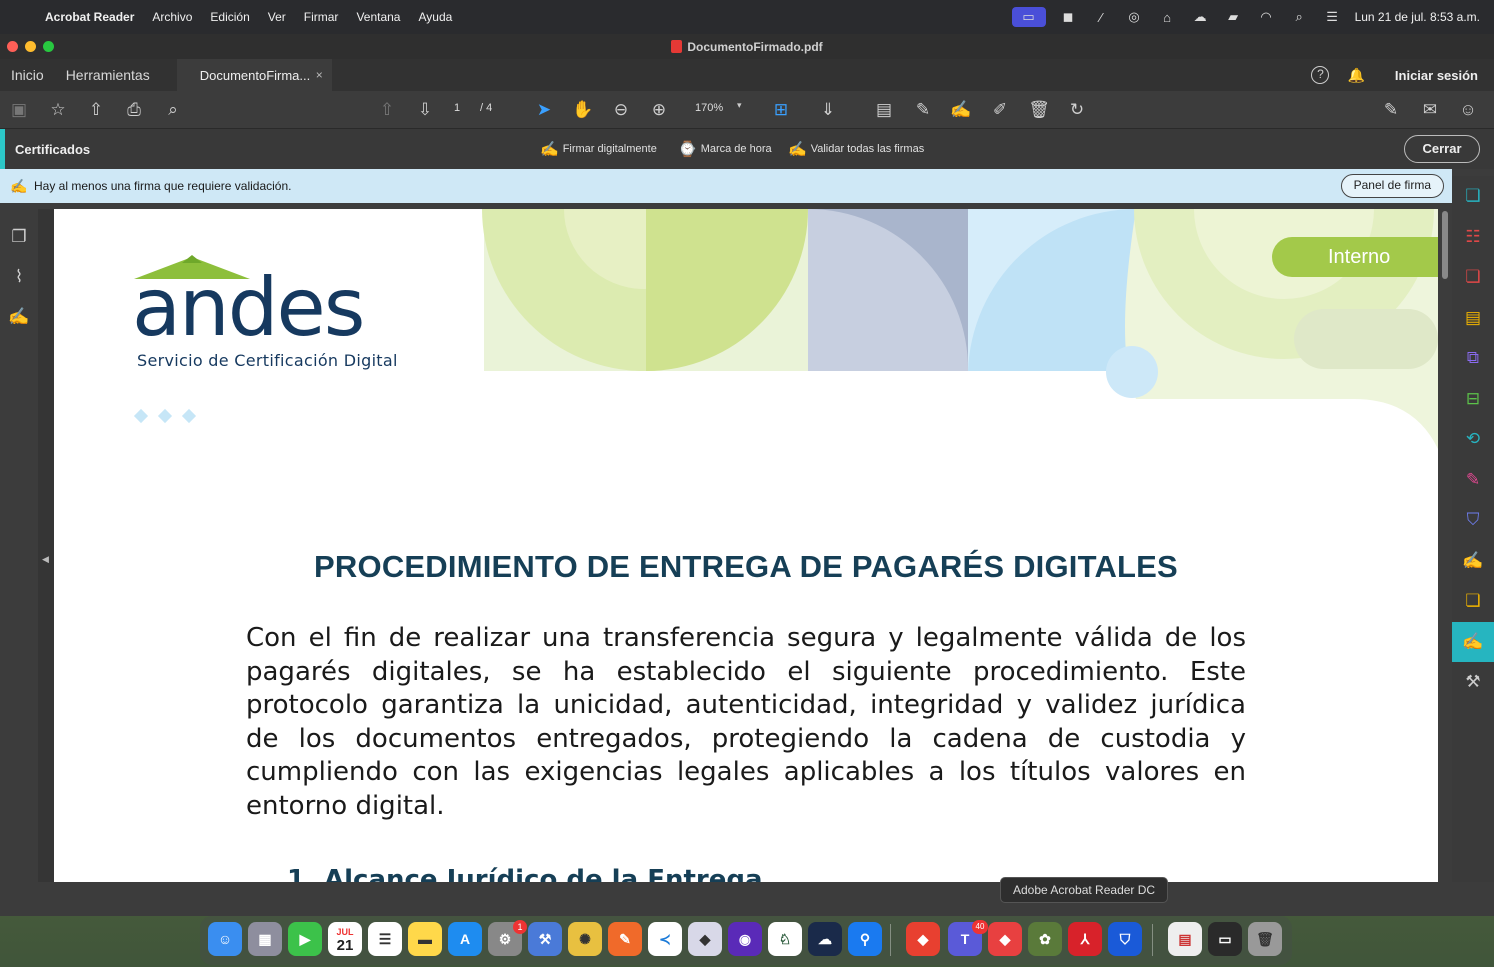  Describe the element at coordinates (739, 105) in the screenshot. I see `chevron-down-icon: ▾` at that location.